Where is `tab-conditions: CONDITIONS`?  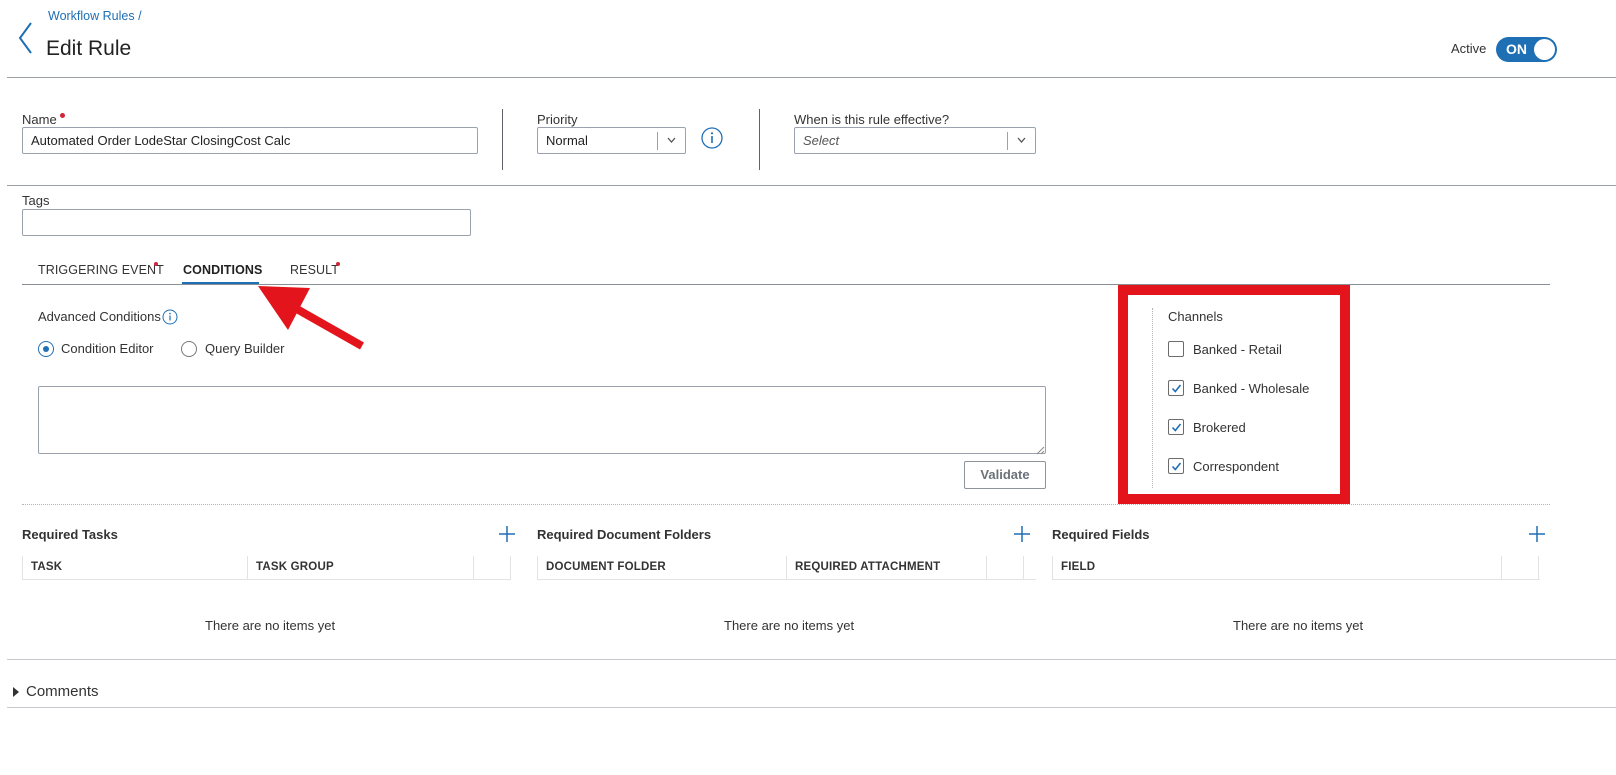 tab-conditions: CONDITIONS is located at coordinates (222, 270).